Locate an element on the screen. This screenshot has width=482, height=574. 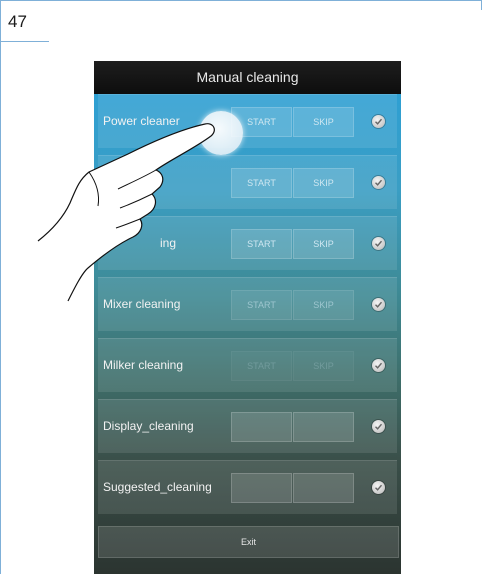
row-label: Milker cleaning is located at coordinates (143, 365).